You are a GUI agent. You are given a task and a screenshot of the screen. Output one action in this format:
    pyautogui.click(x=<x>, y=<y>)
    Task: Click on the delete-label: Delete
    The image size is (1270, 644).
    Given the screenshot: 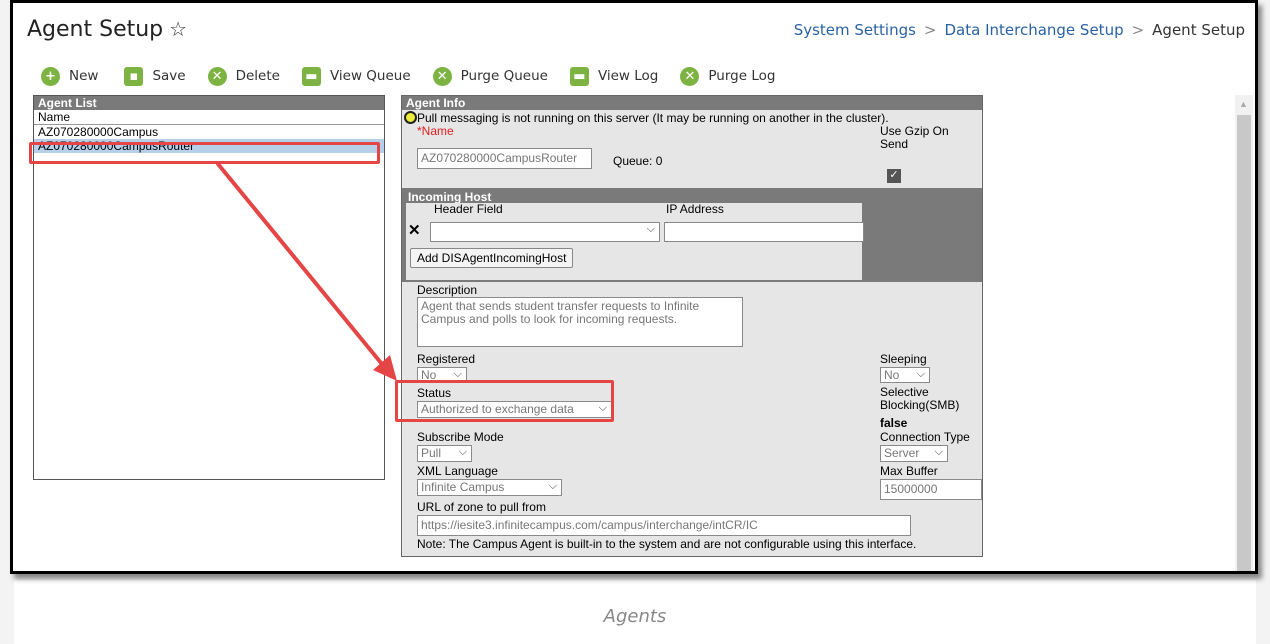 What is the action you would take?
    pyautogui.click(x=257, y=76)
    